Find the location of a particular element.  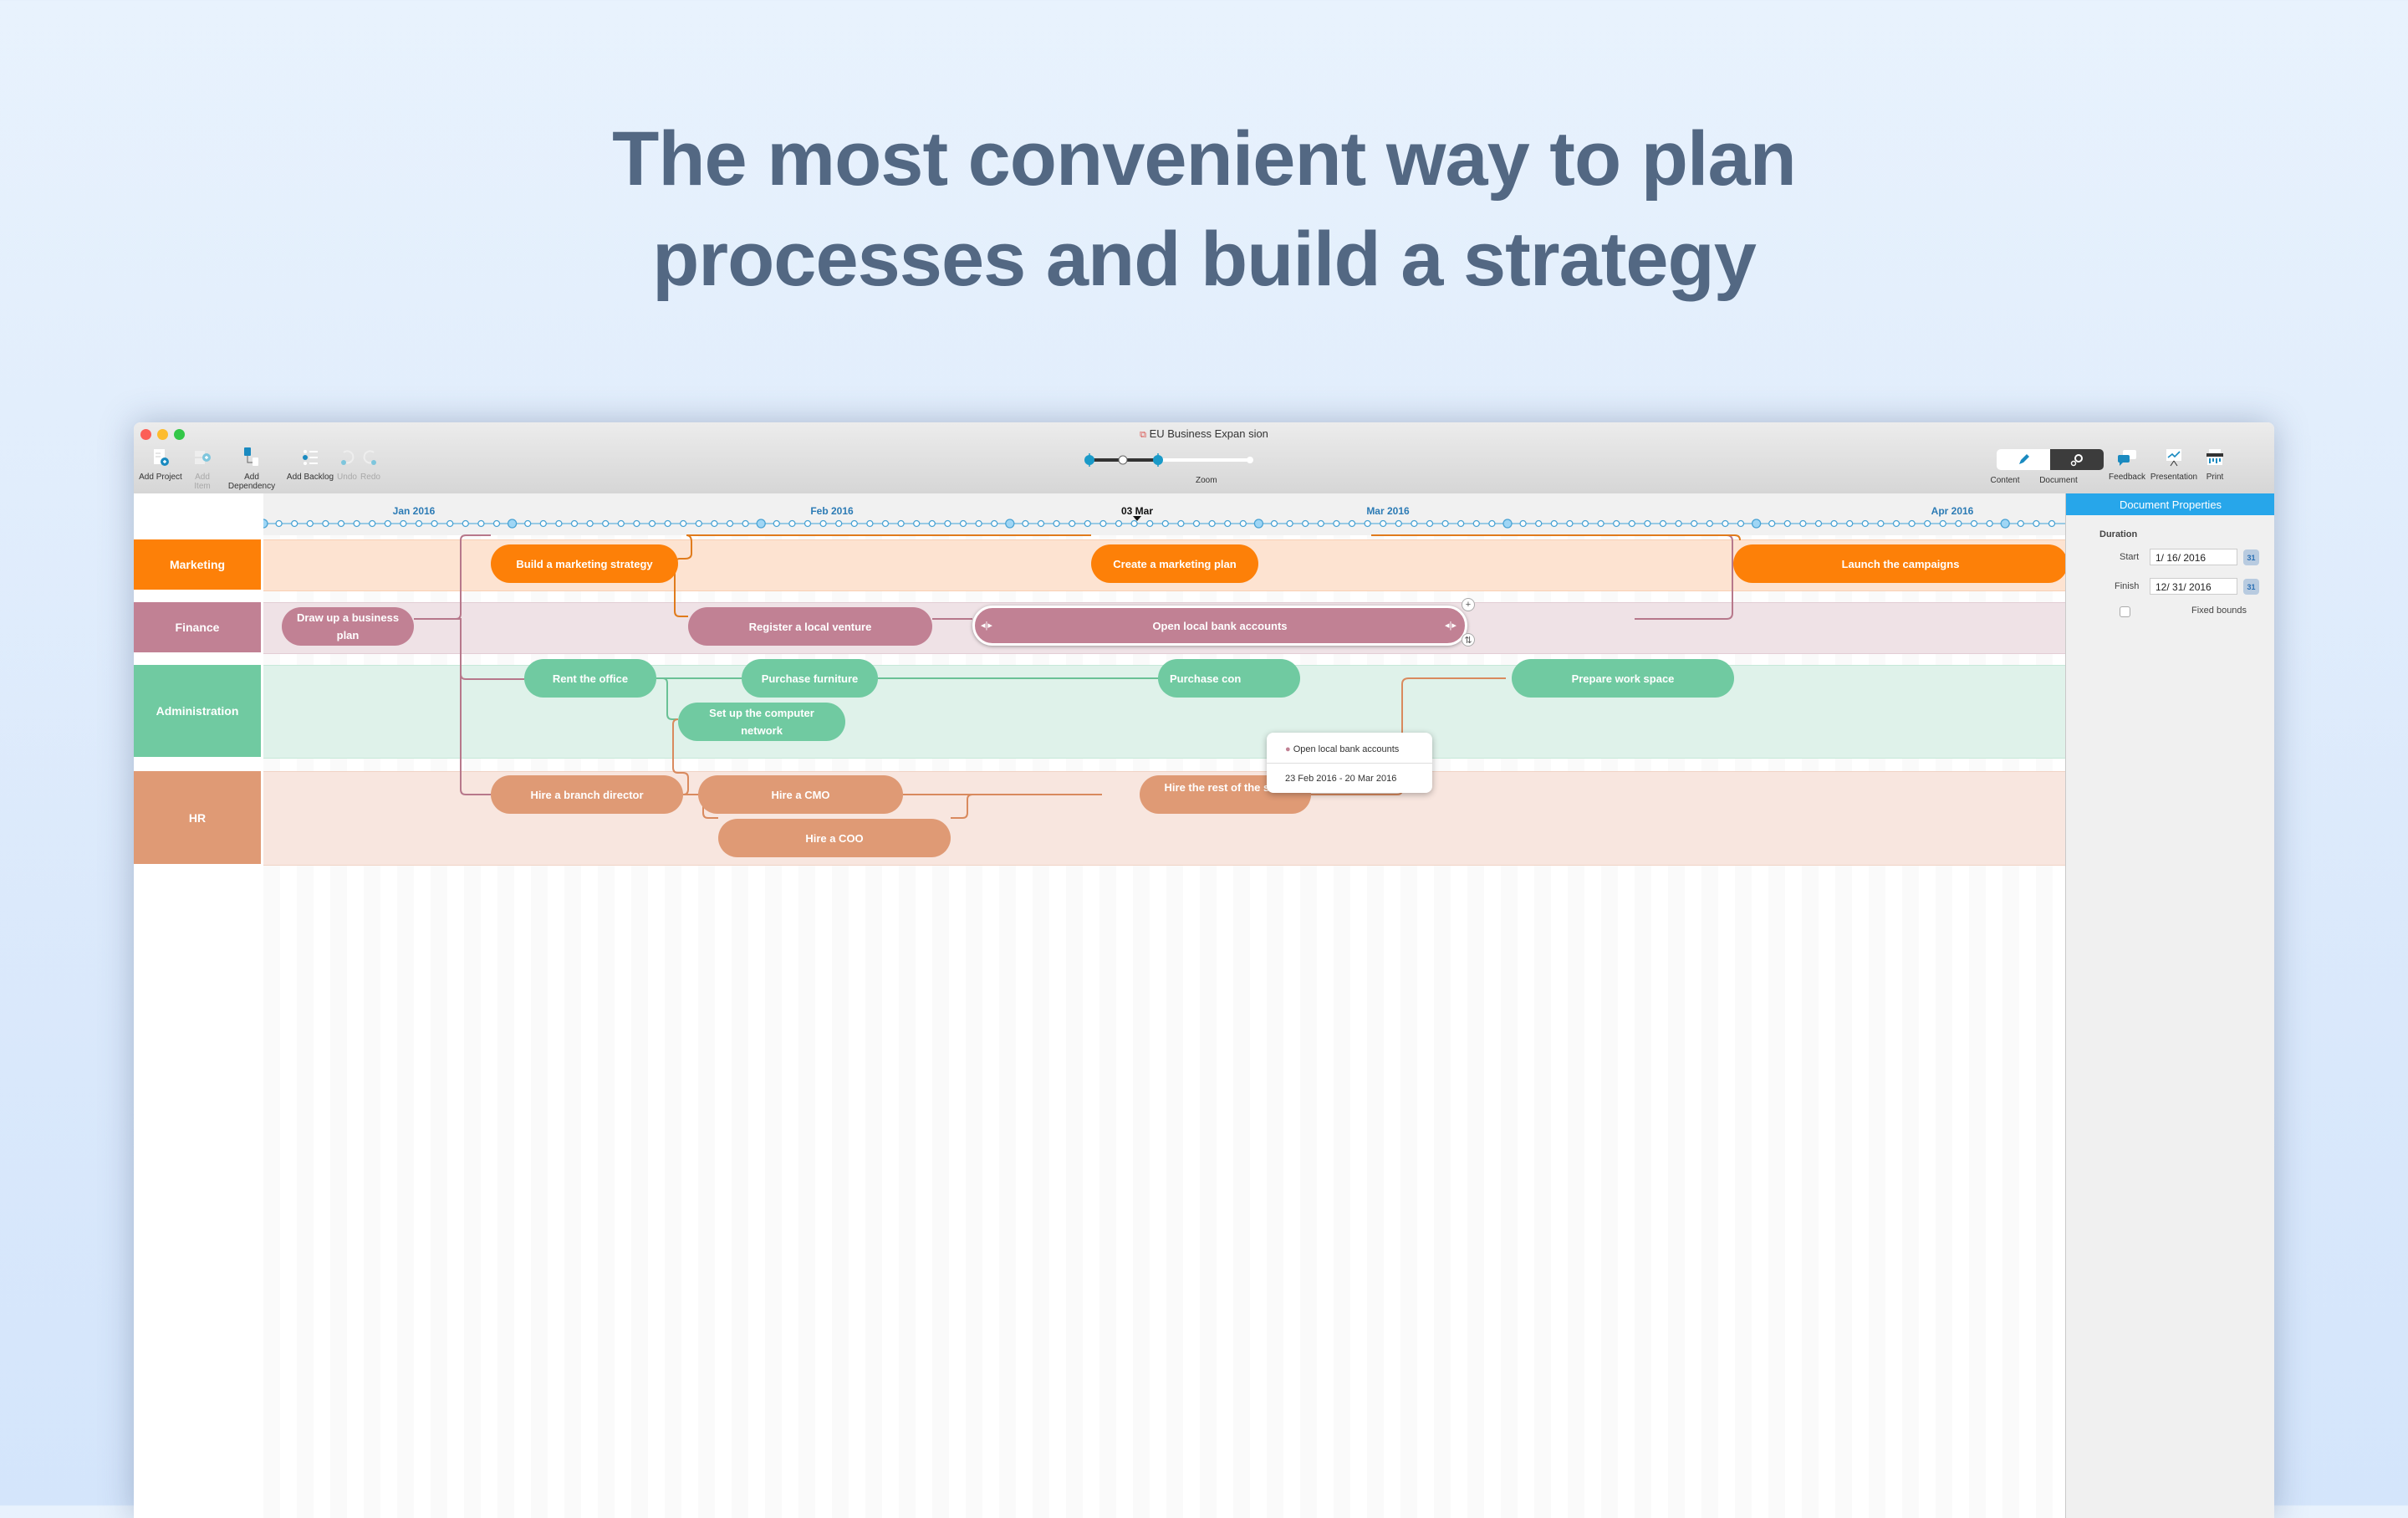

connector-plan-to-launch is located at coordinates (1556, 537).